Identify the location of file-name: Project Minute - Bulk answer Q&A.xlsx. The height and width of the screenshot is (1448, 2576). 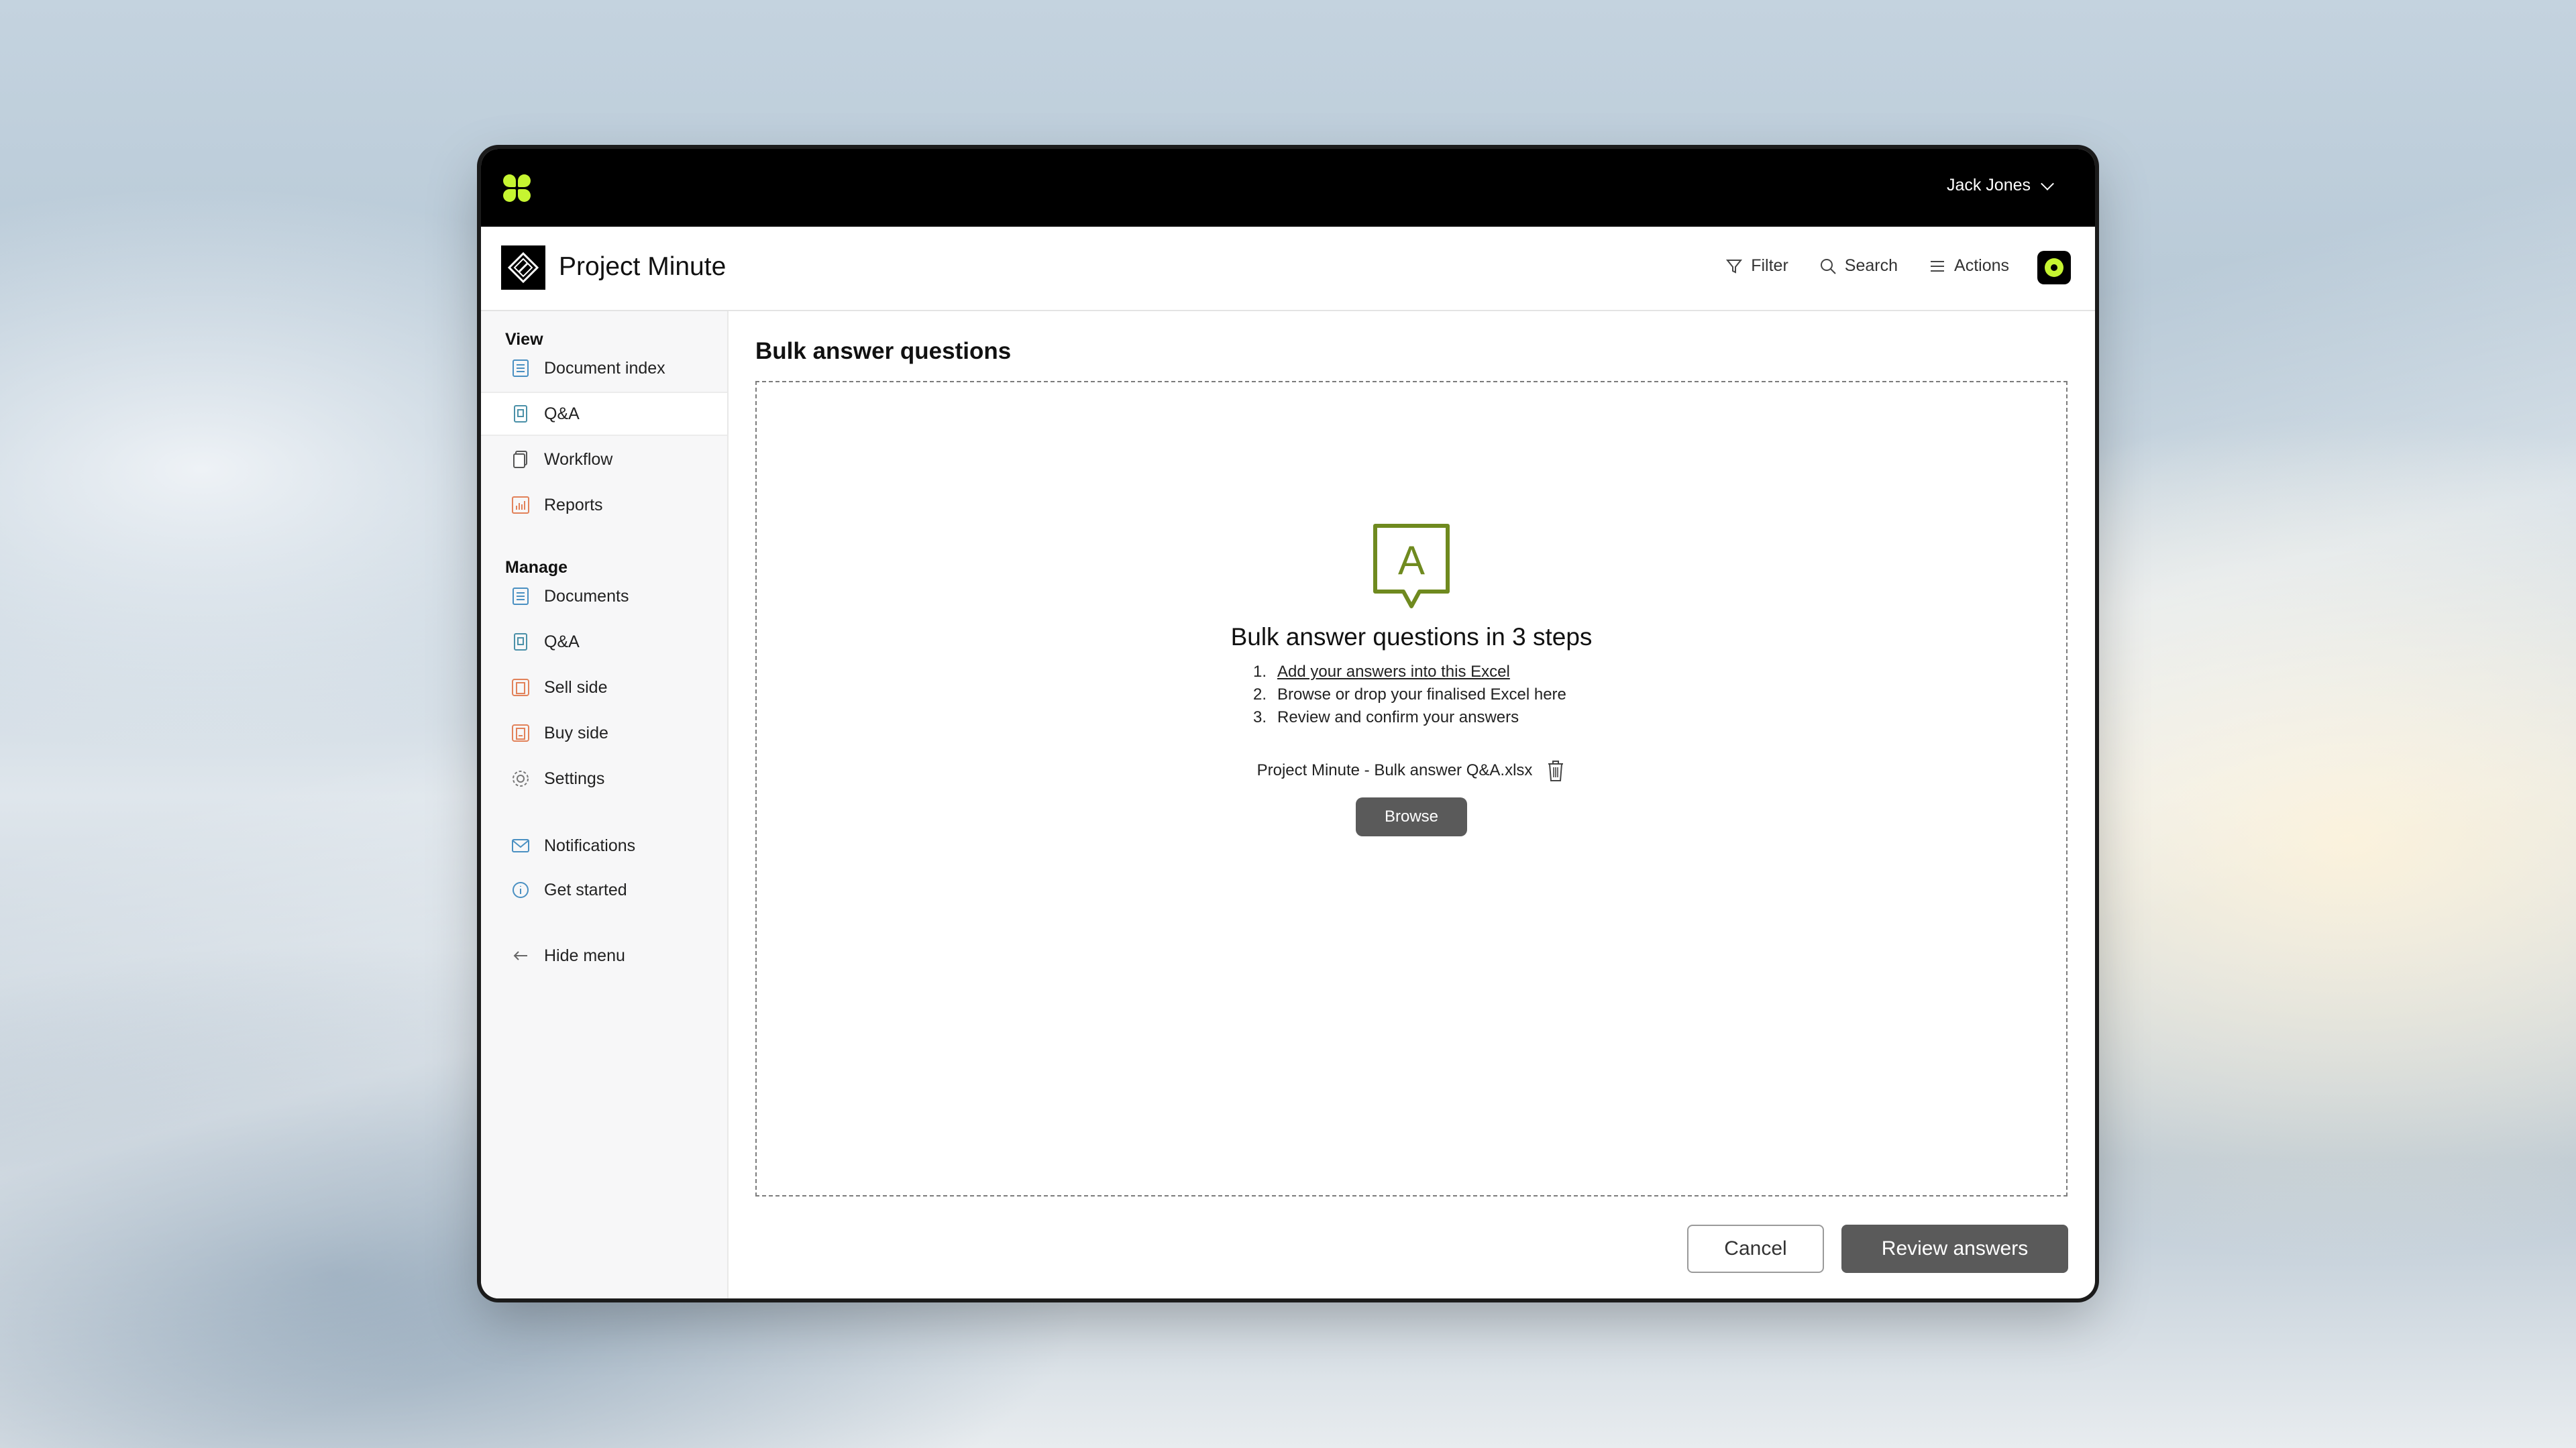
(1394, 770).